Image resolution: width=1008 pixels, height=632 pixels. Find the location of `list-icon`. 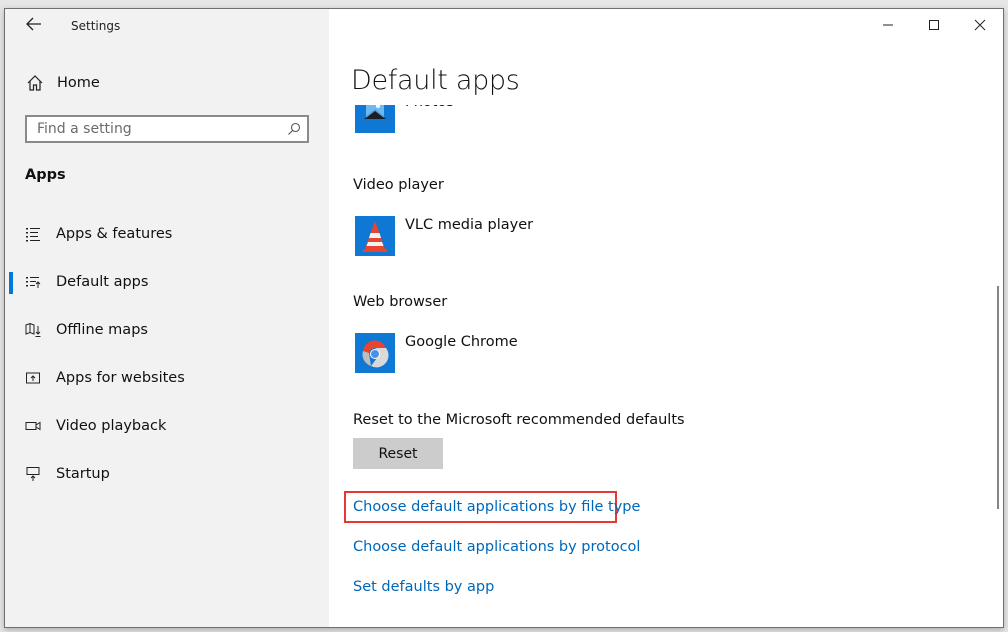

list-icon is located at coordinates (33, 235).